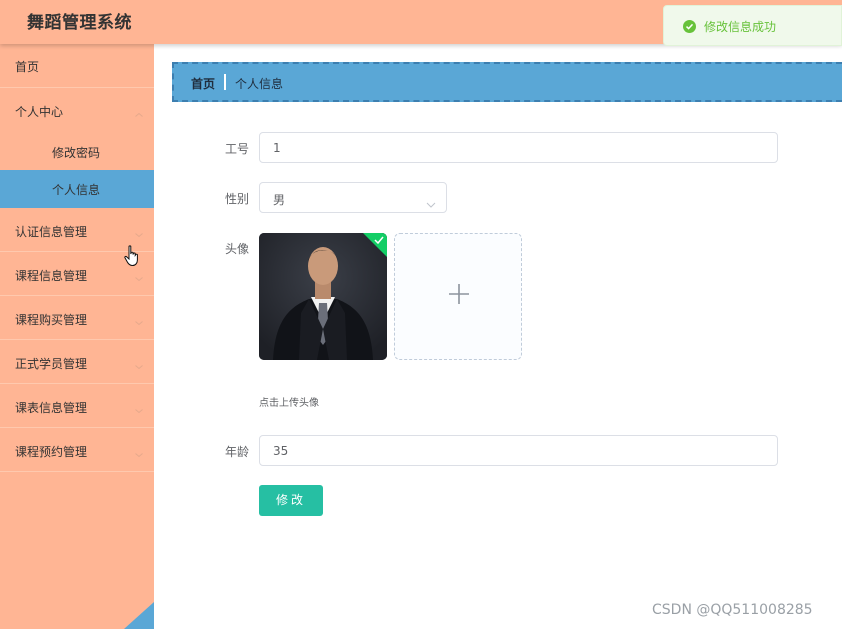  Describe the element at coordinates (203, 83) in the screenshot. I see `breadcrumb-home-link: 首页` at that location.